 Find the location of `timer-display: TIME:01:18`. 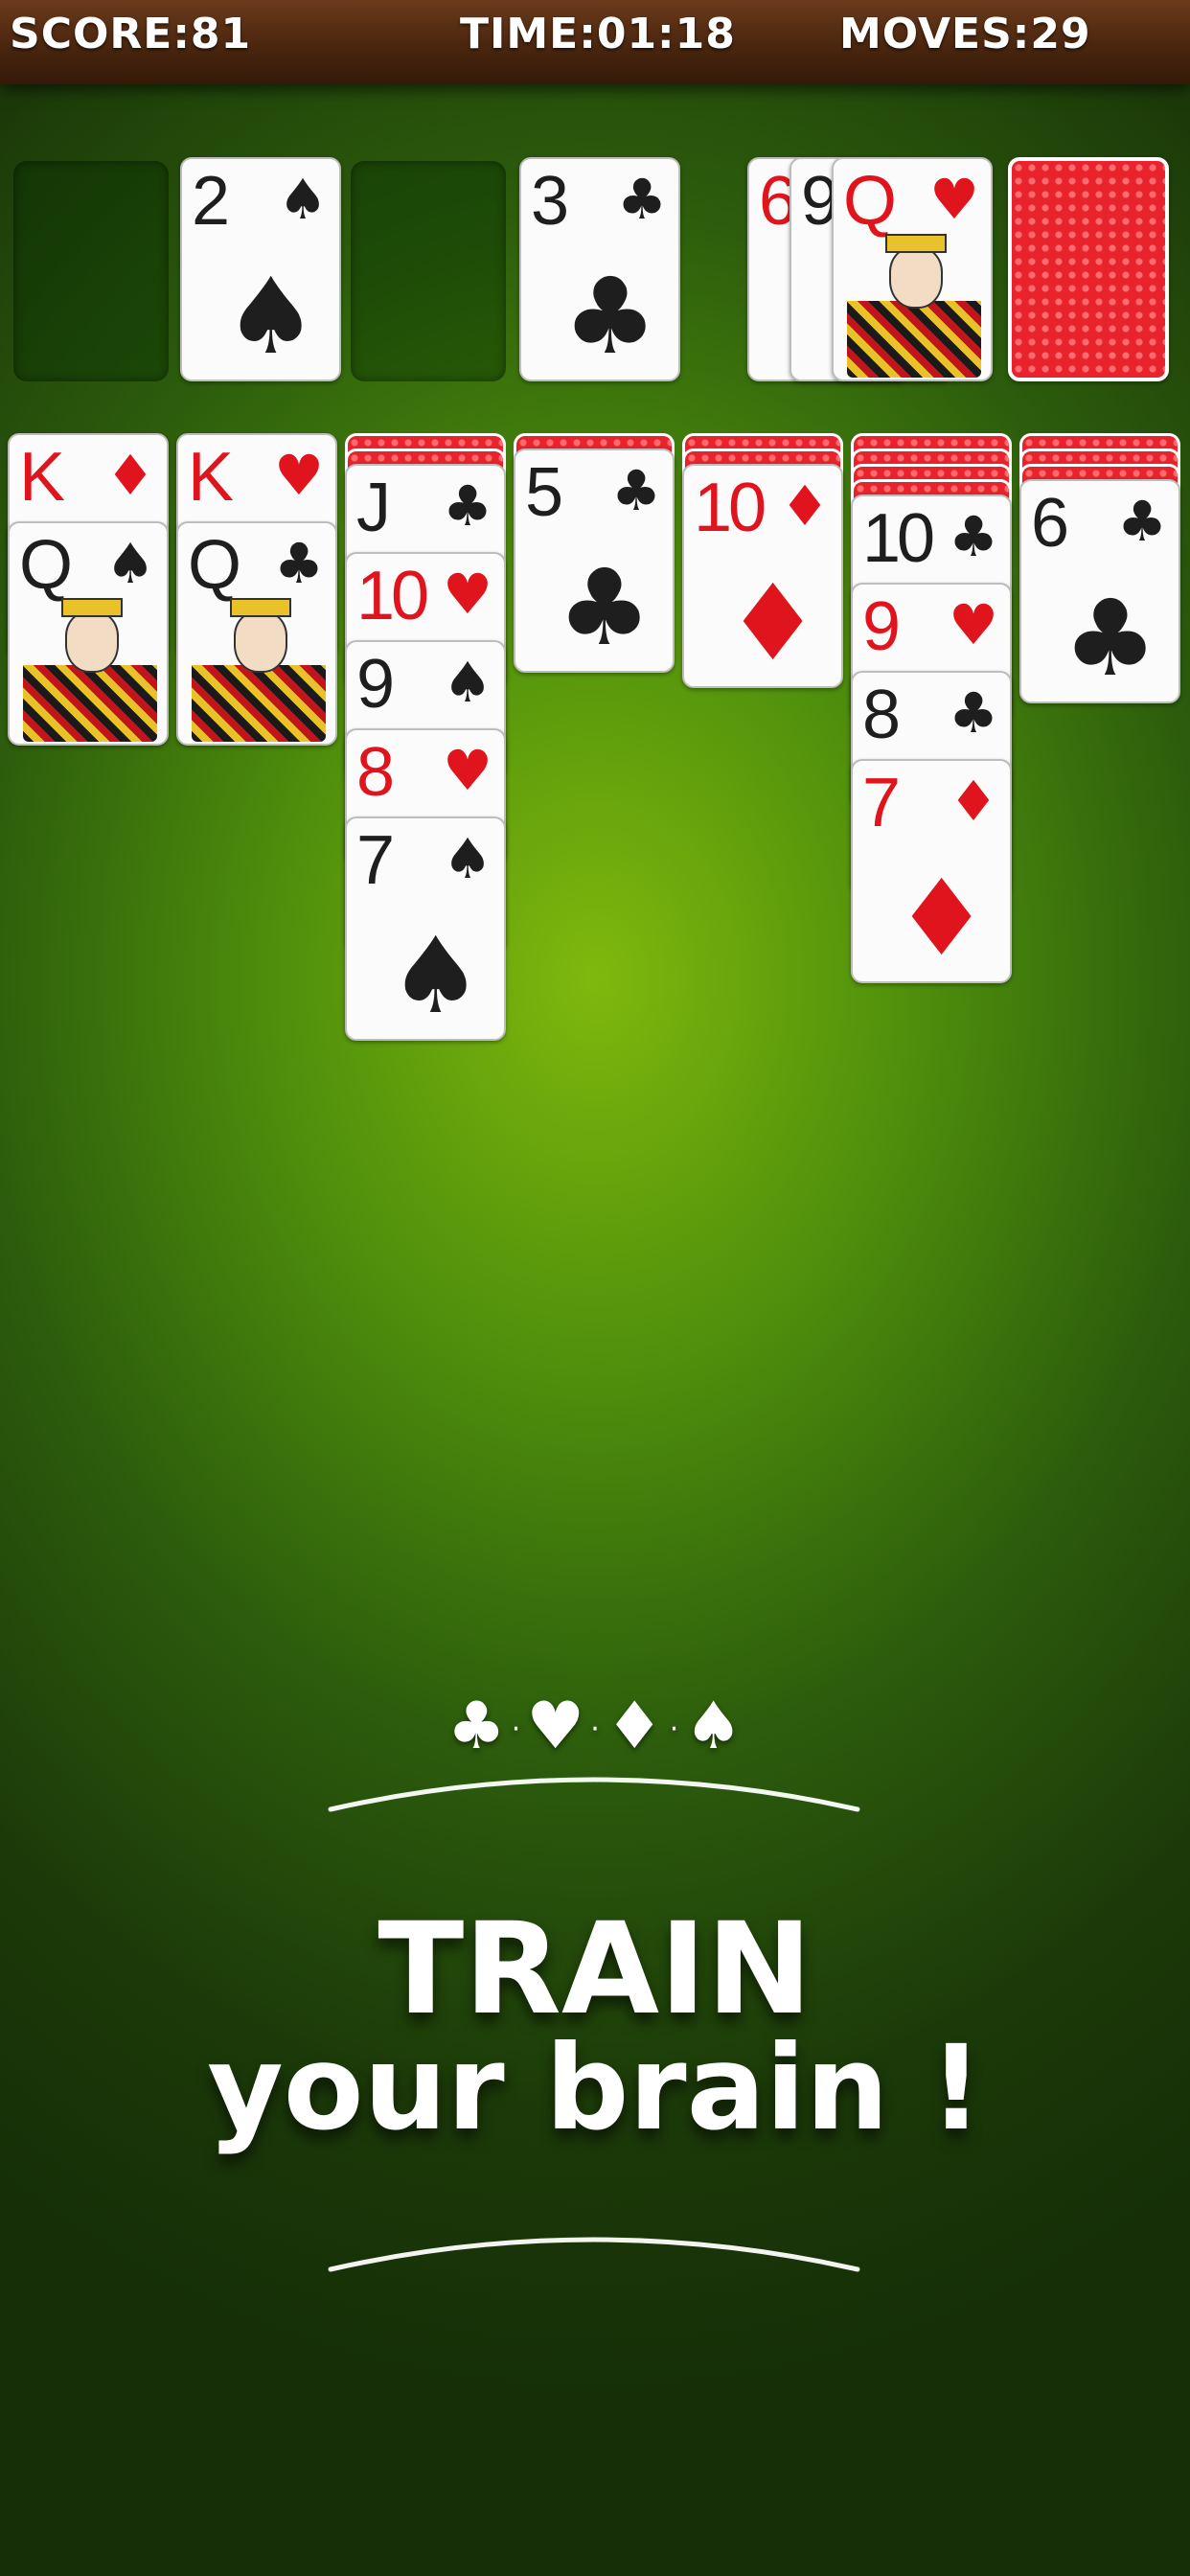

timer-display: TIME:01:18 is located at coordinates (598, 34).